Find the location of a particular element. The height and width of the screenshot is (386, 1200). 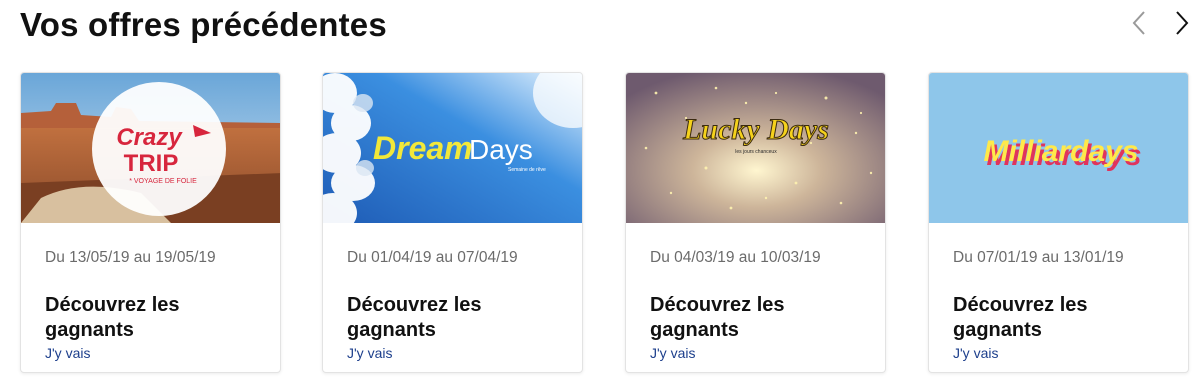

carousel-prev-button is located at coordinates (1139, 23).